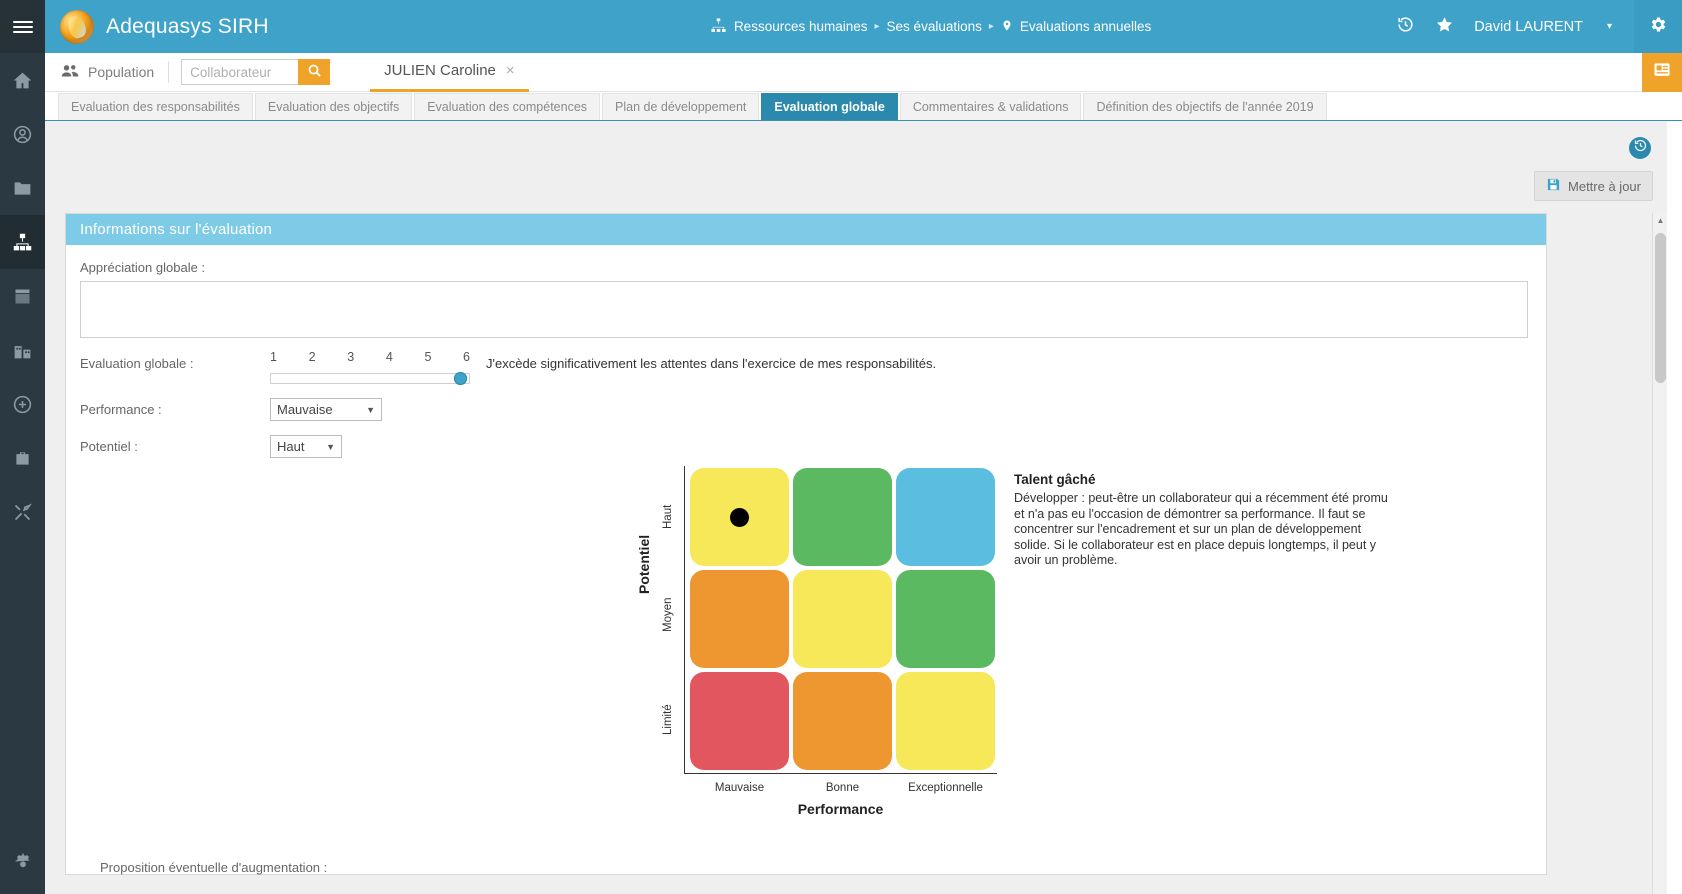 This screenshot has height=894, width=1682. I want to click on tab-plan-de-developpement: Plan de développement, so click(681, 106).